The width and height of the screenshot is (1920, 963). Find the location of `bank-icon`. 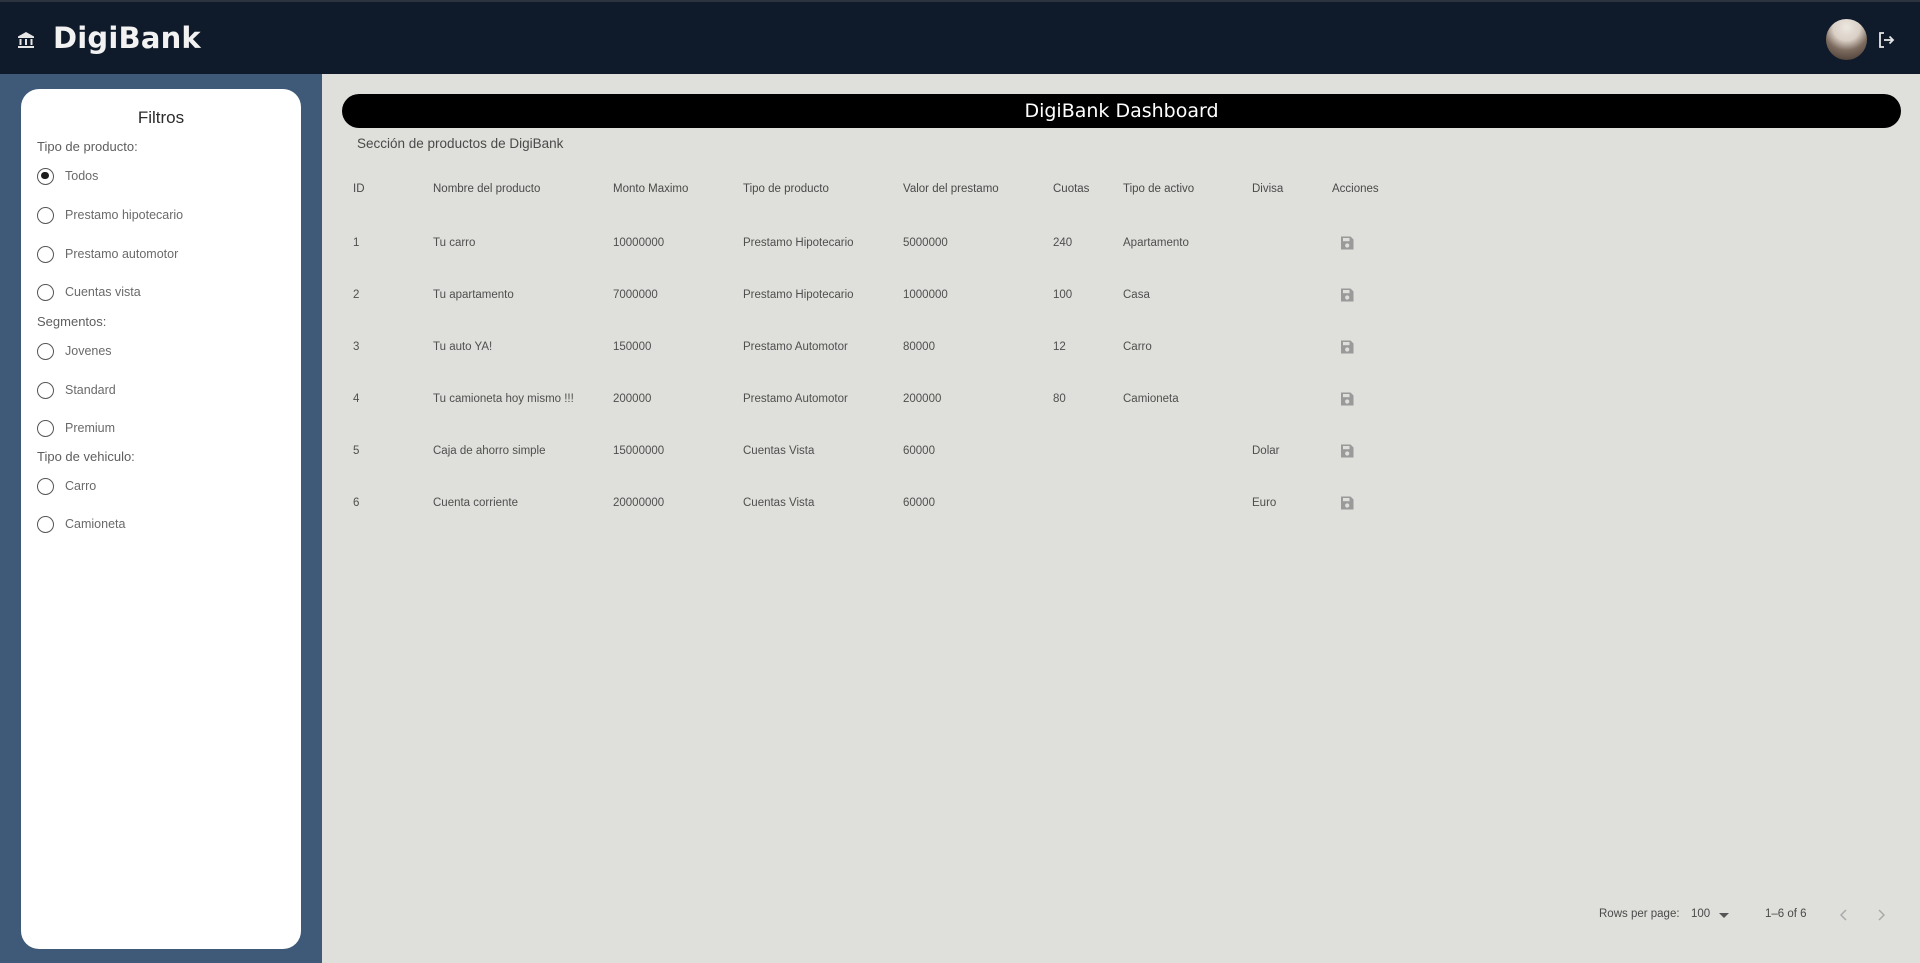

bank-icon is located at coordinates (26, 40).